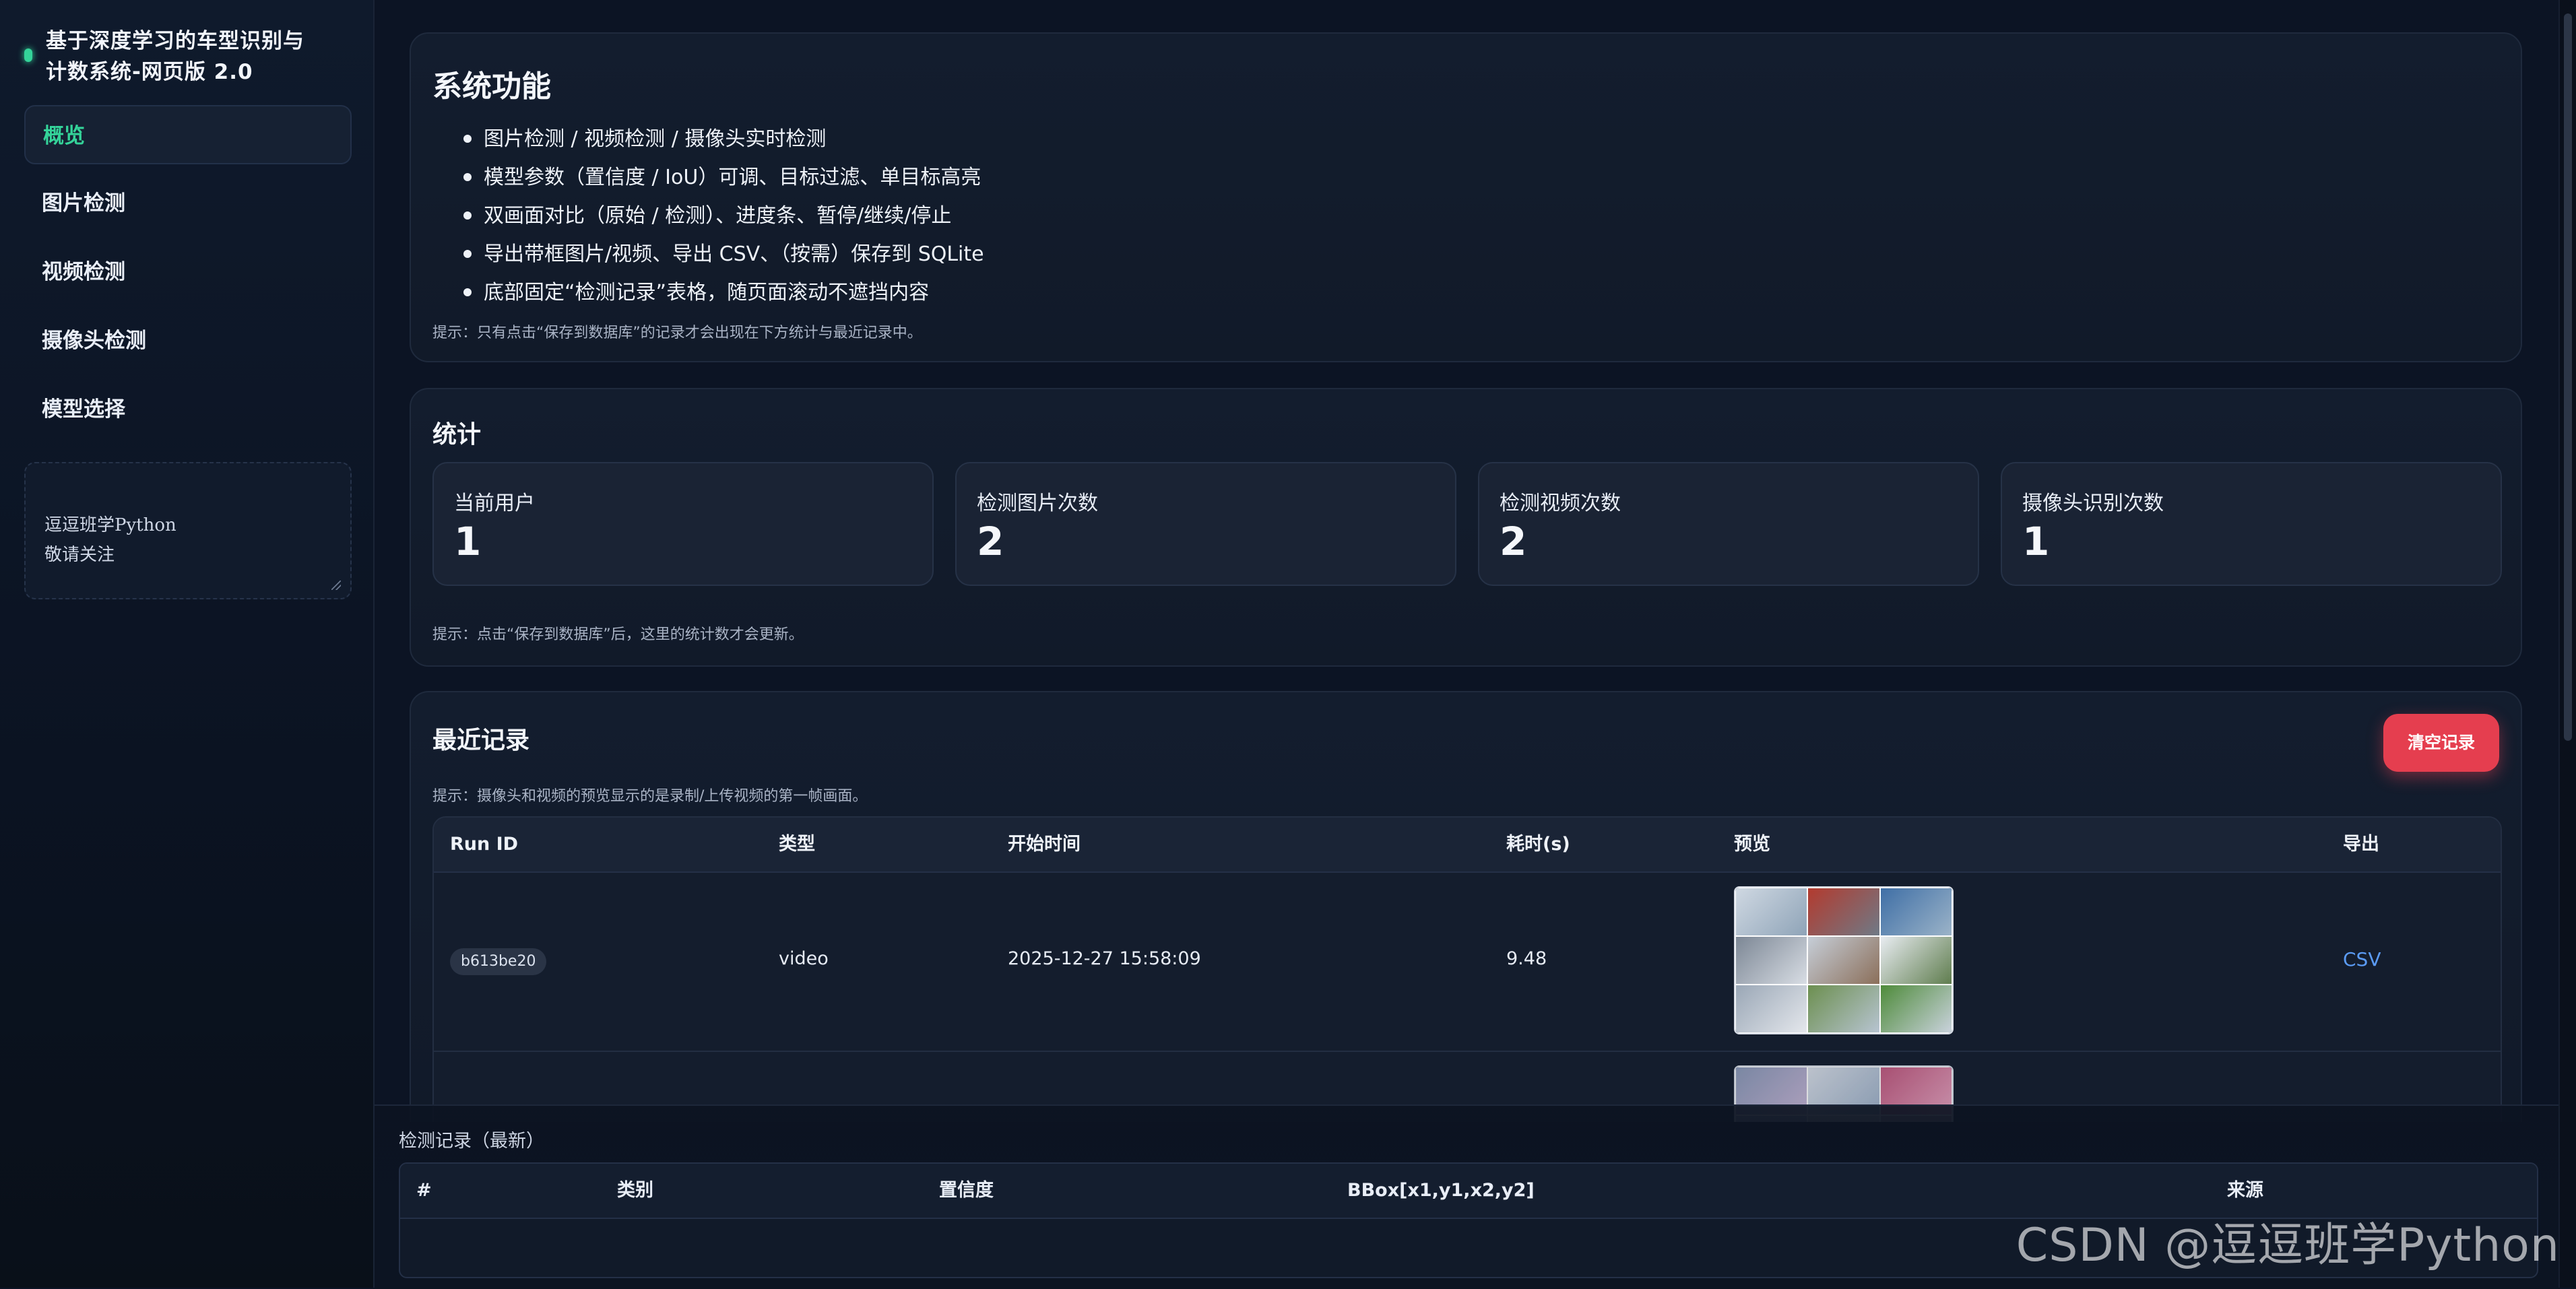 The image size is (2576, 1289). What do you see at coordinates (494, 503) in the screenshot?
I see `stat-label: 当前用户` at bounding box center [494, 503].